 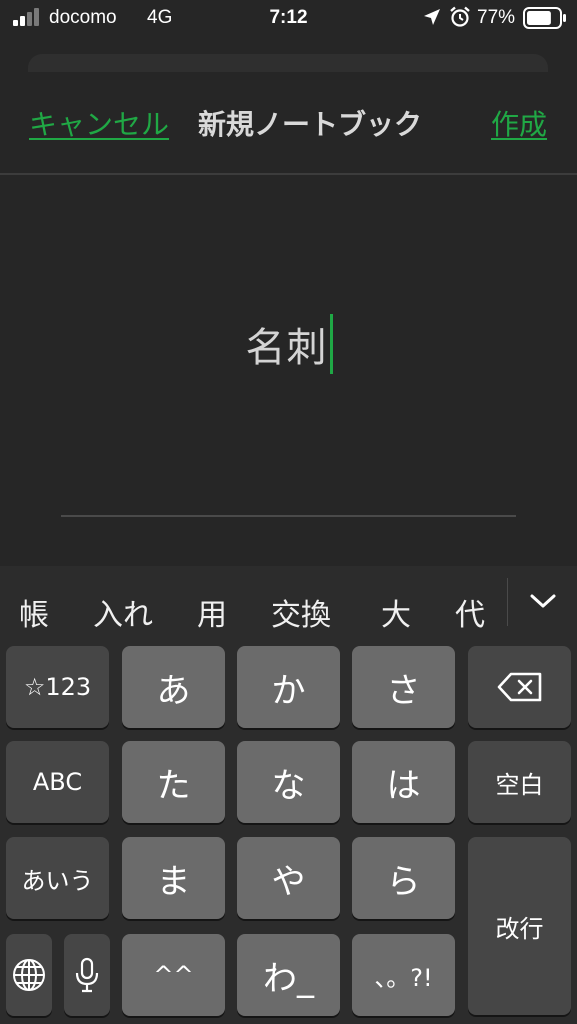 I want to click on candidate-divider, so click(x=507, y=602).